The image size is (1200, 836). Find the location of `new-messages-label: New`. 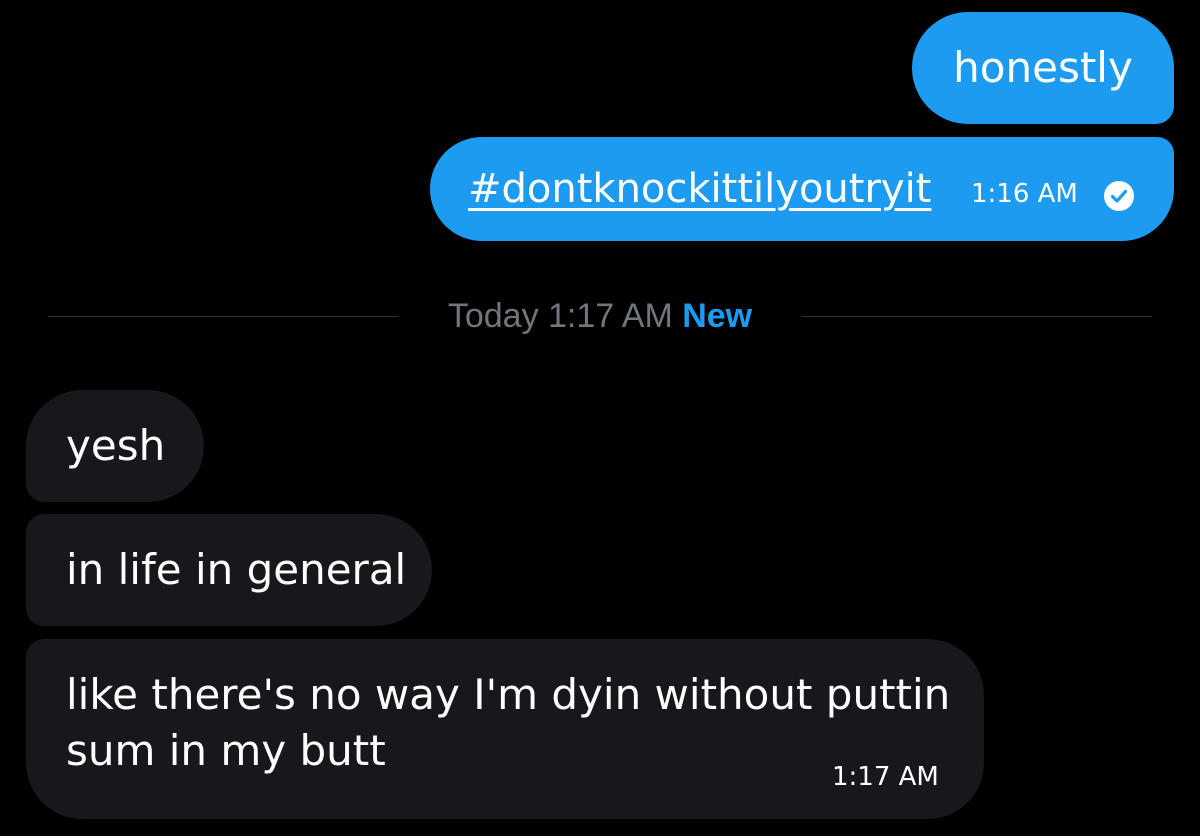

new-messages-label: New is located at coordinates (717, 316).